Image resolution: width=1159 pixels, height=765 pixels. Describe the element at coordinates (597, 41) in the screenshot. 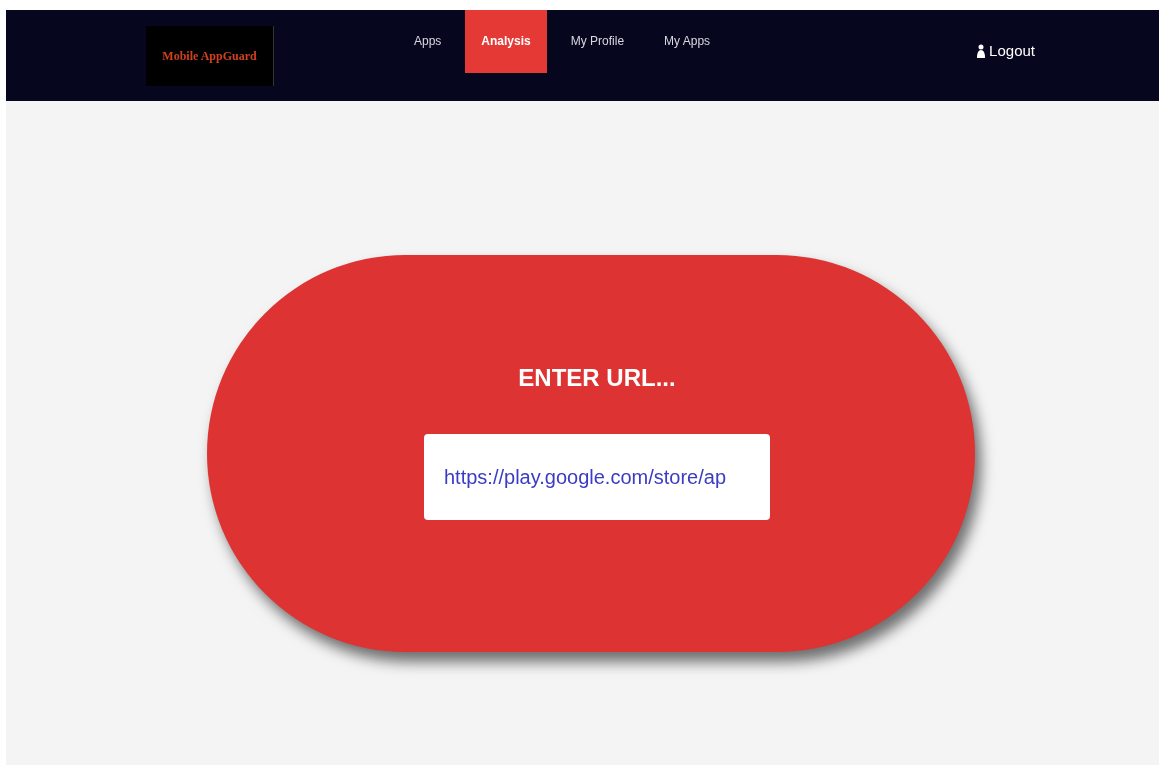

I see `nav-tab: My Profile` at that location.